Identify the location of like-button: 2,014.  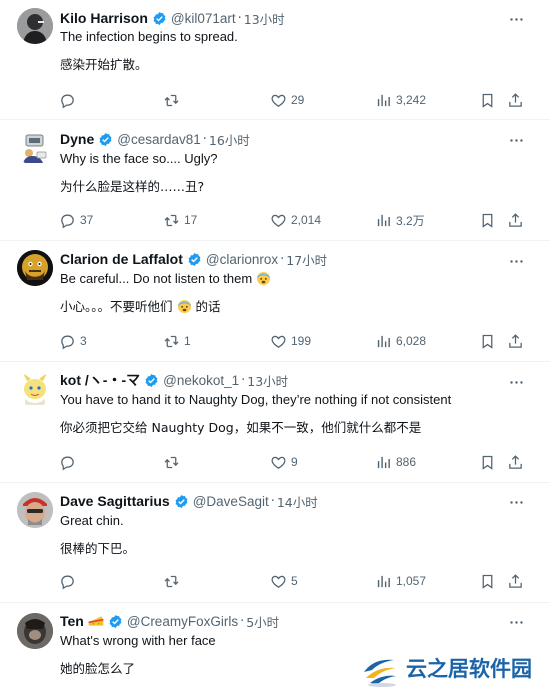
(295, 220).